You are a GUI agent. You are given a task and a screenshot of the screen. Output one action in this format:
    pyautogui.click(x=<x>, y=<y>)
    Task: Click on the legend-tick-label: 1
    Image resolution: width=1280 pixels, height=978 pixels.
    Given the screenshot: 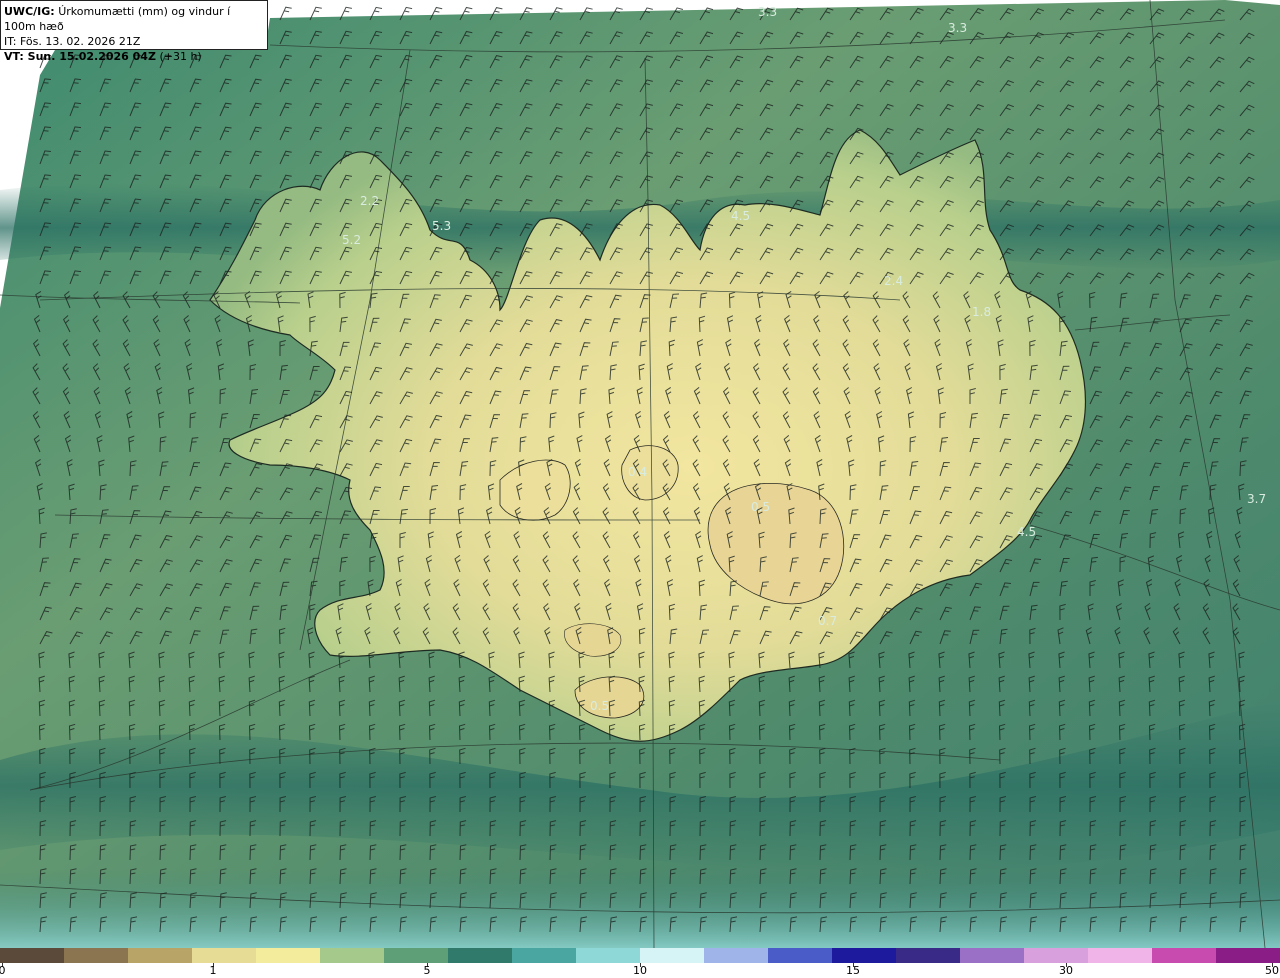 What is the action you would take?
    pyautogui.click(x=213, y=970)
    